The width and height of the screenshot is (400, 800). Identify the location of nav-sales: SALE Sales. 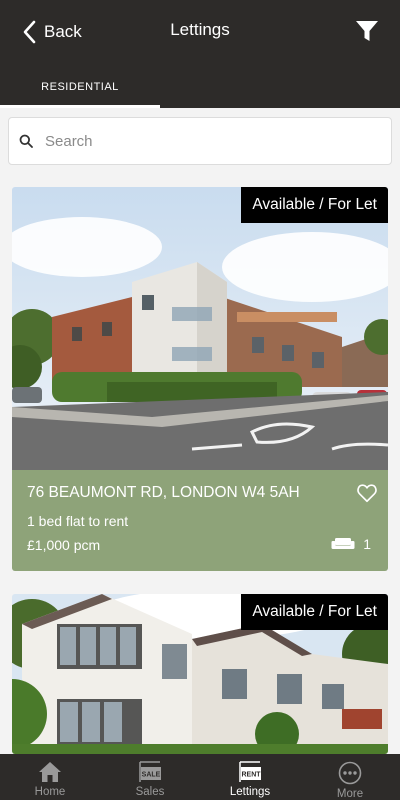
(150, 777).